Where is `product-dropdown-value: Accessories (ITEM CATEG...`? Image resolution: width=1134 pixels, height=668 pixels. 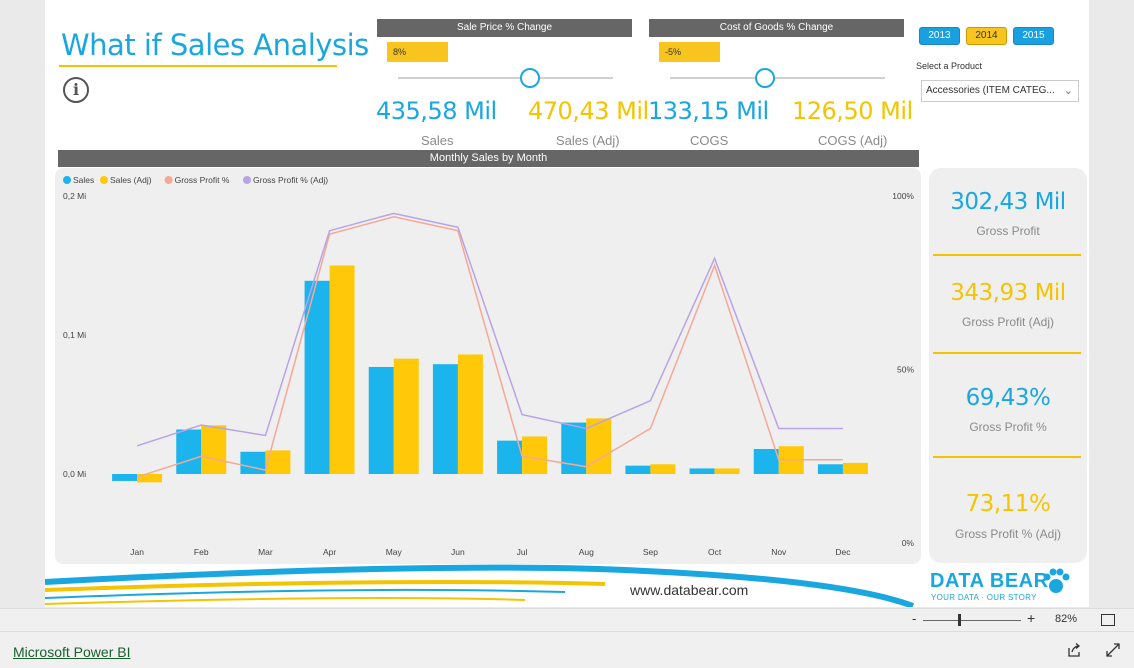 product-dropdown-value: Accessories (ITEM CATEG... is located at coordinates (990, 90).